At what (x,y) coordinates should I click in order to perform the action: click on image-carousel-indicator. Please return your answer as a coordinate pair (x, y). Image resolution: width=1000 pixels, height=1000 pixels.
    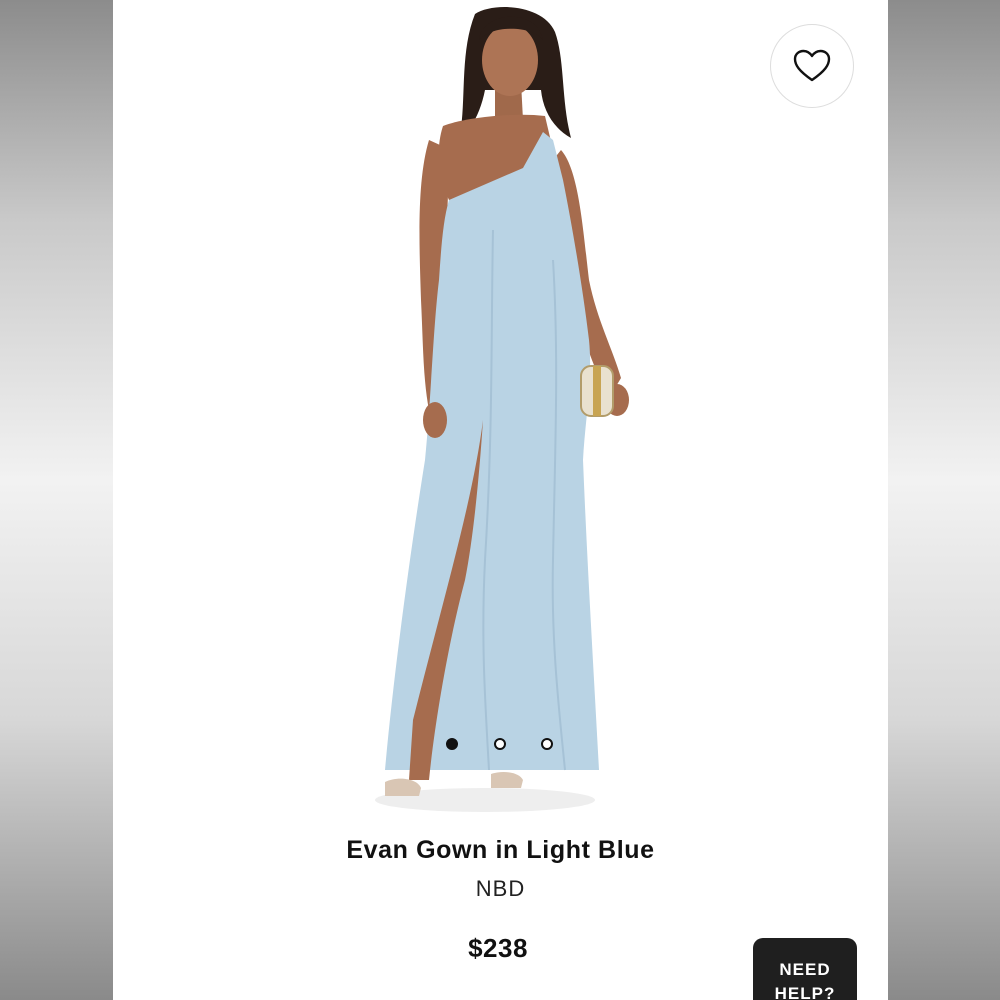
    Looking at the image, I should click on (500, 746).